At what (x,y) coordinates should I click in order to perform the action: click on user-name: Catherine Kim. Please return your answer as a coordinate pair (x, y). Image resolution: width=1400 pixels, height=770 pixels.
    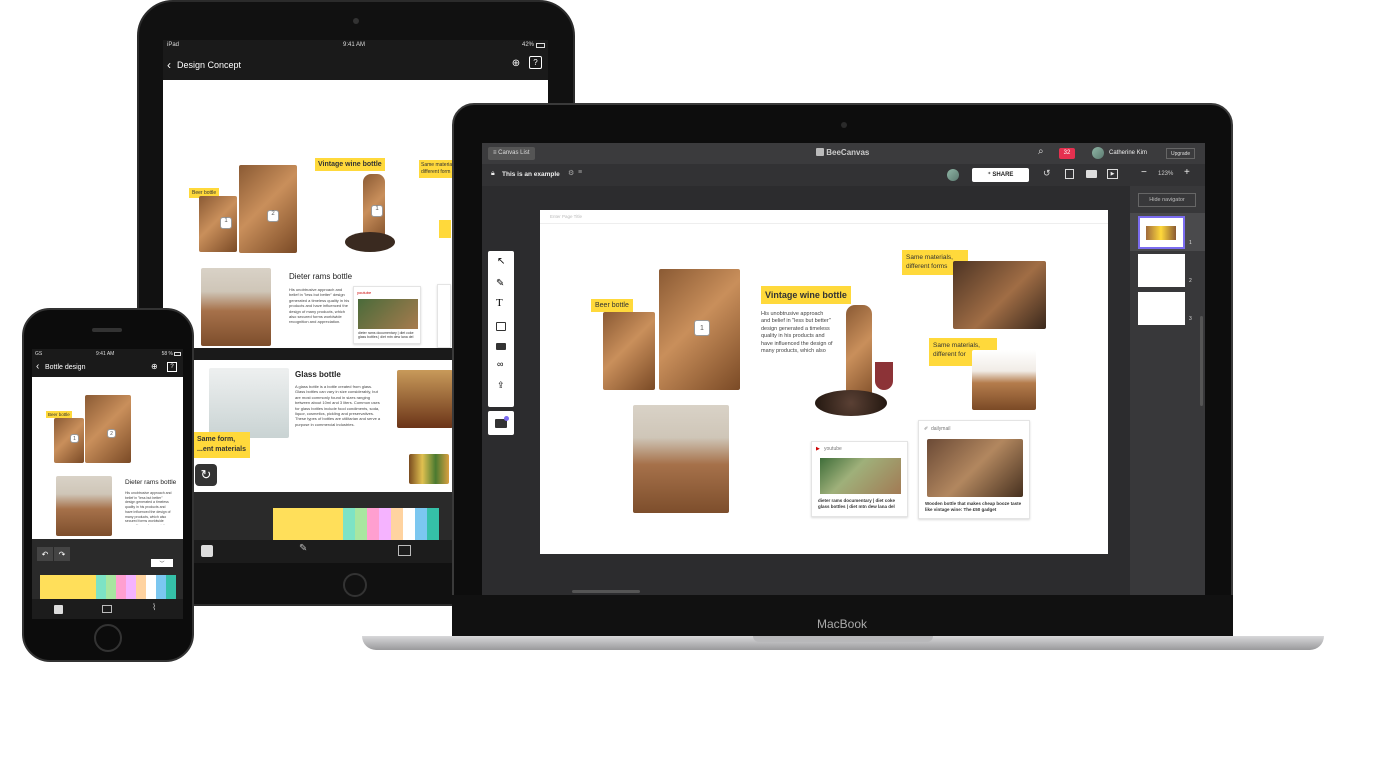
    Looking at the image, I should click on (1128, 153).